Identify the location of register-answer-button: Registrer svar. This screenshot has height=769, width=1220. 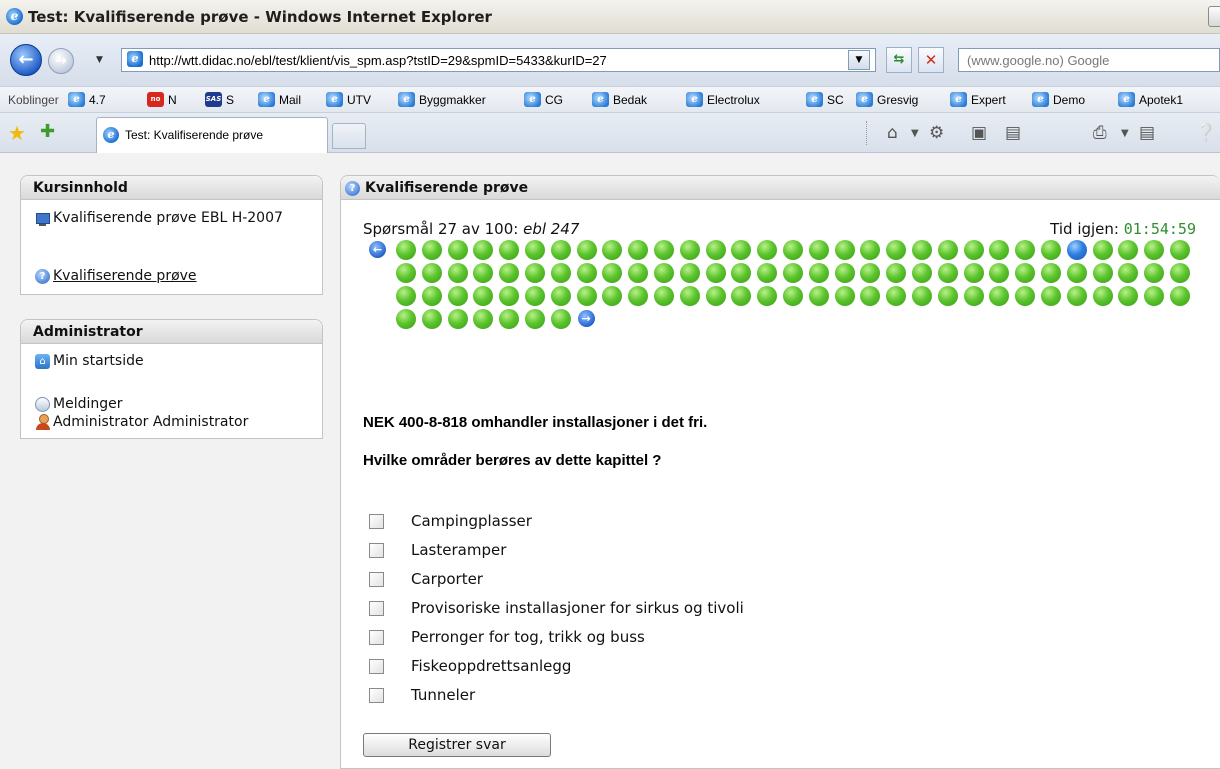
(457, 745).